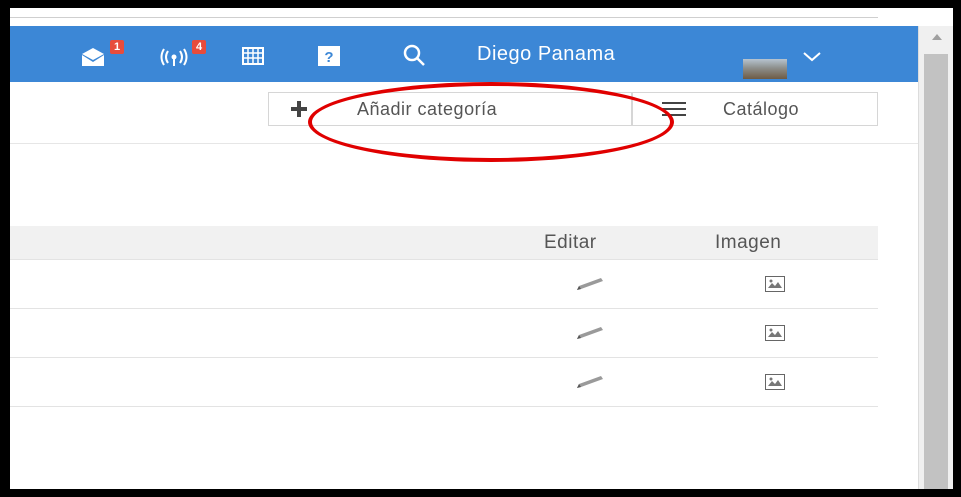 This screenshot has height=497, width=961. What do you see at coordinates (546, 54) in the screenshot?
I see `user-name: Diego Panama` at bounding box center [546, 54].